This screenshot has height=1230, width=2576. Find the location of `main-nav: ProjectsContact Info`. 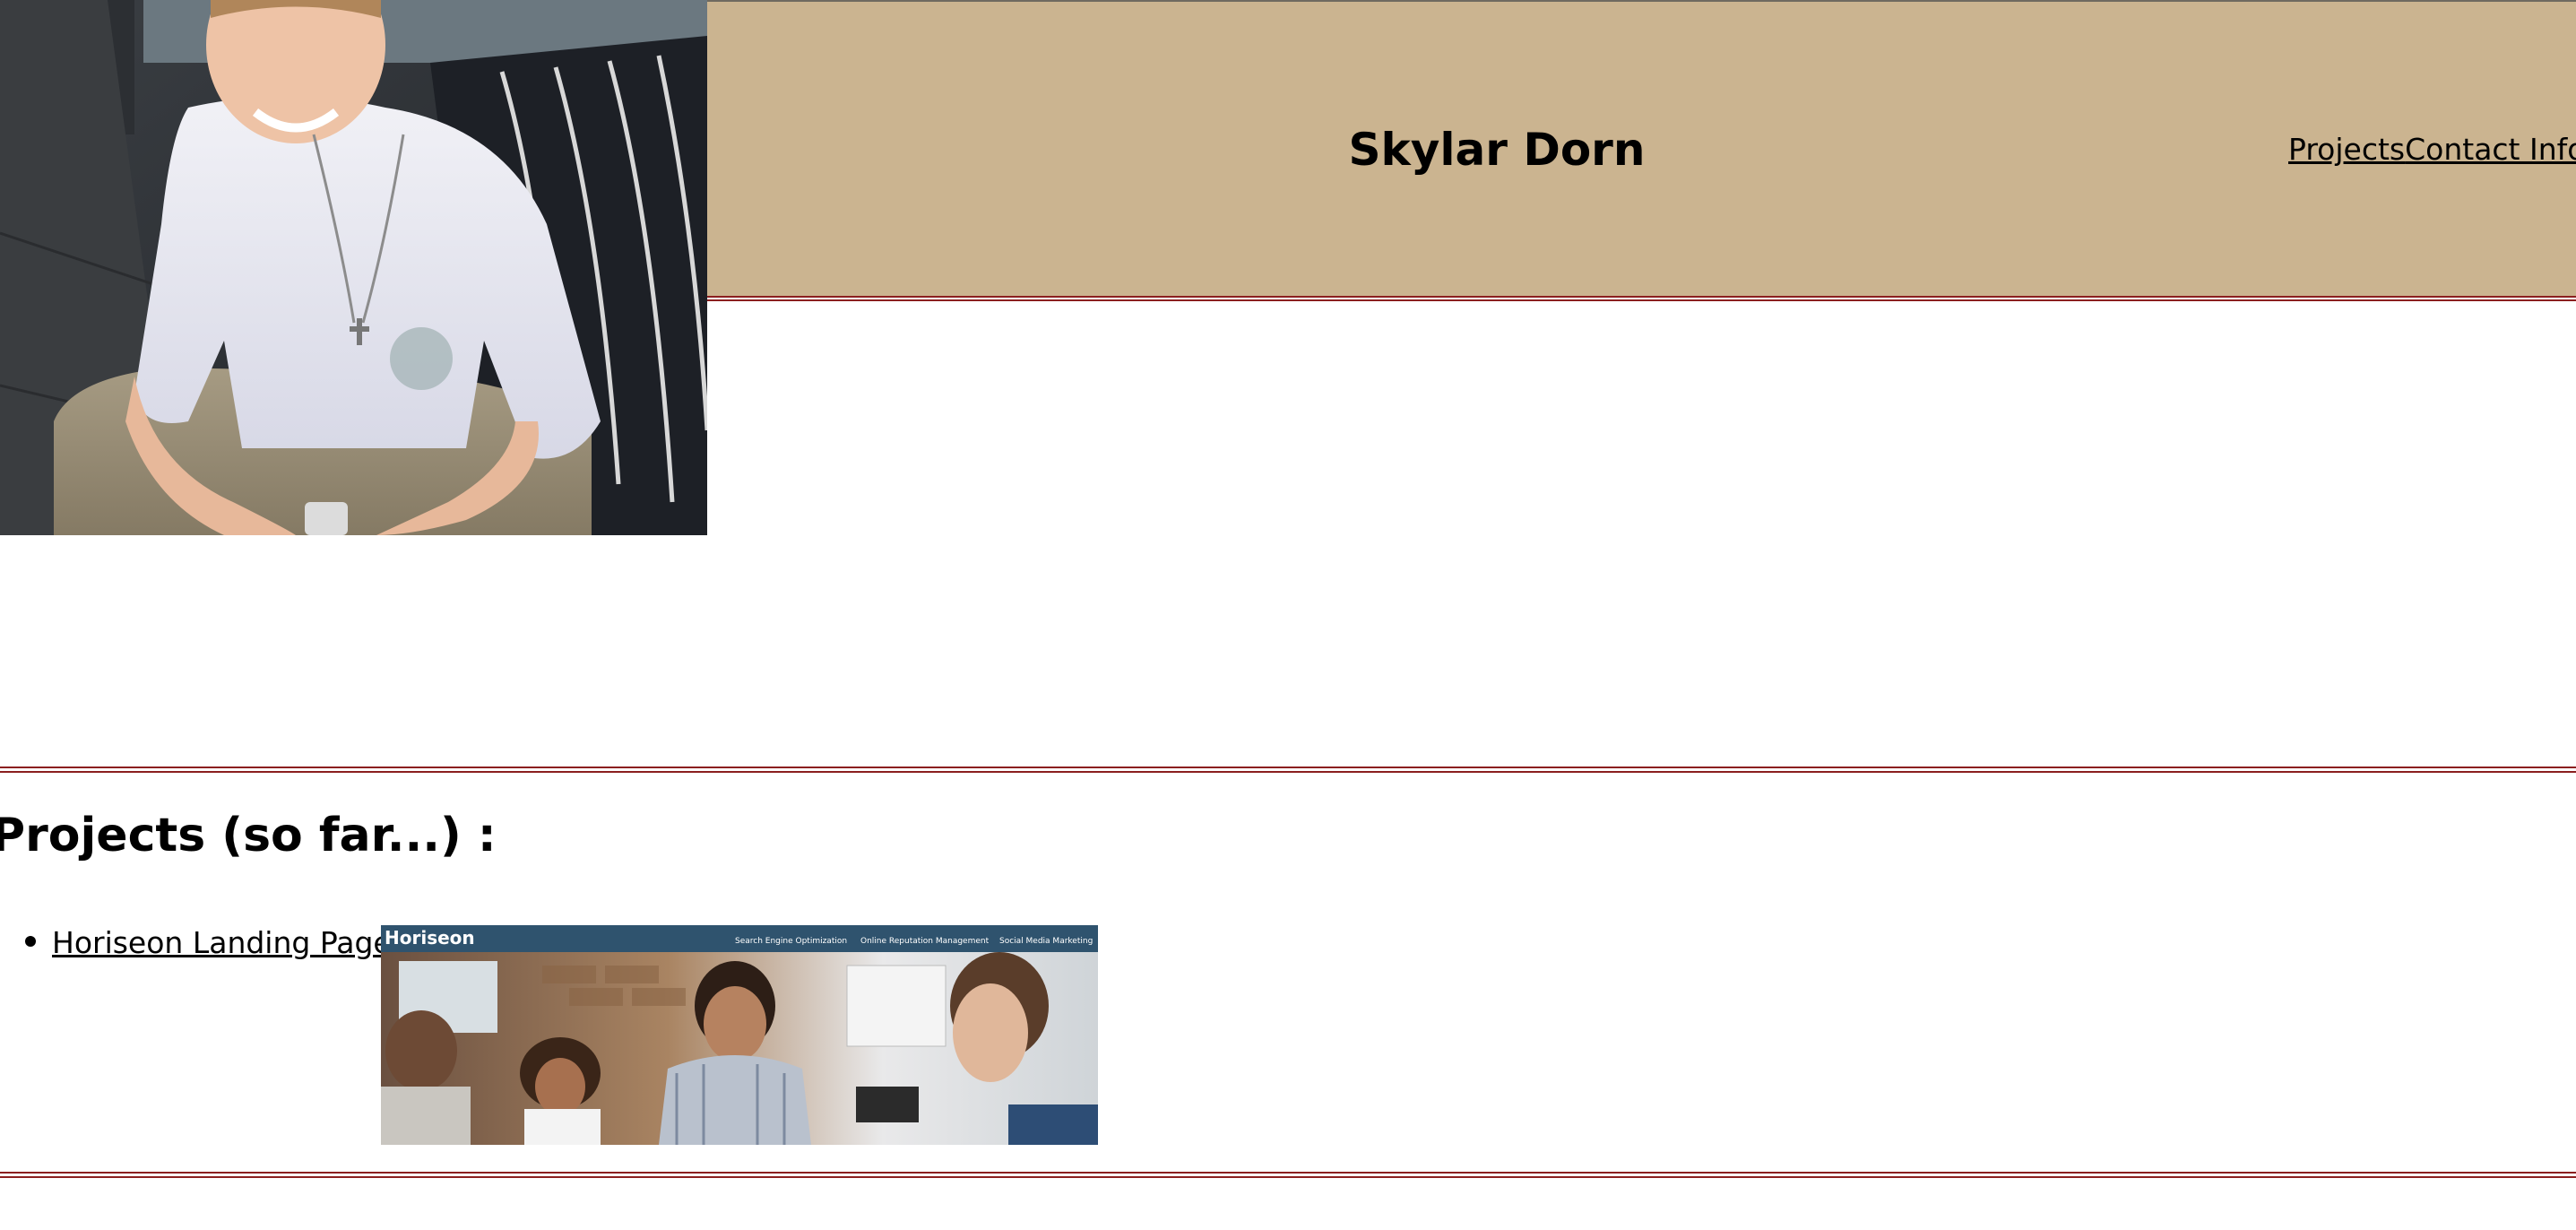

main-nav: ProjectsContact Info is located at coordinates (2432, 149).